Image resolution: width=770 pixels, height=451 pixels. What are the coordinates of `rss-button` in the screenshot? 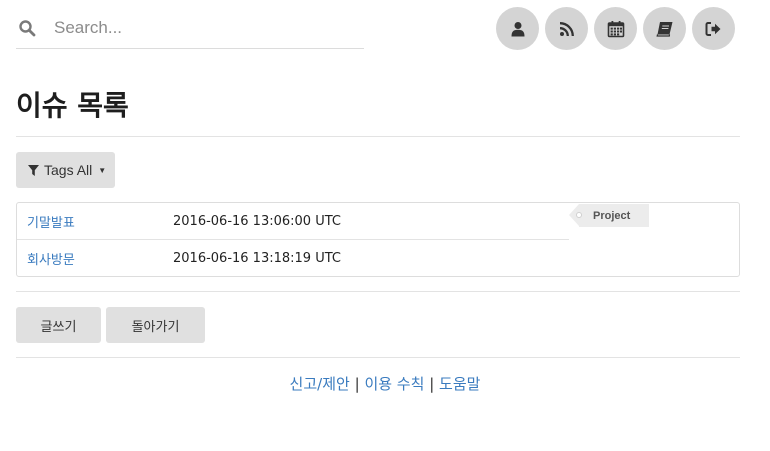 It's located at (566, 28).